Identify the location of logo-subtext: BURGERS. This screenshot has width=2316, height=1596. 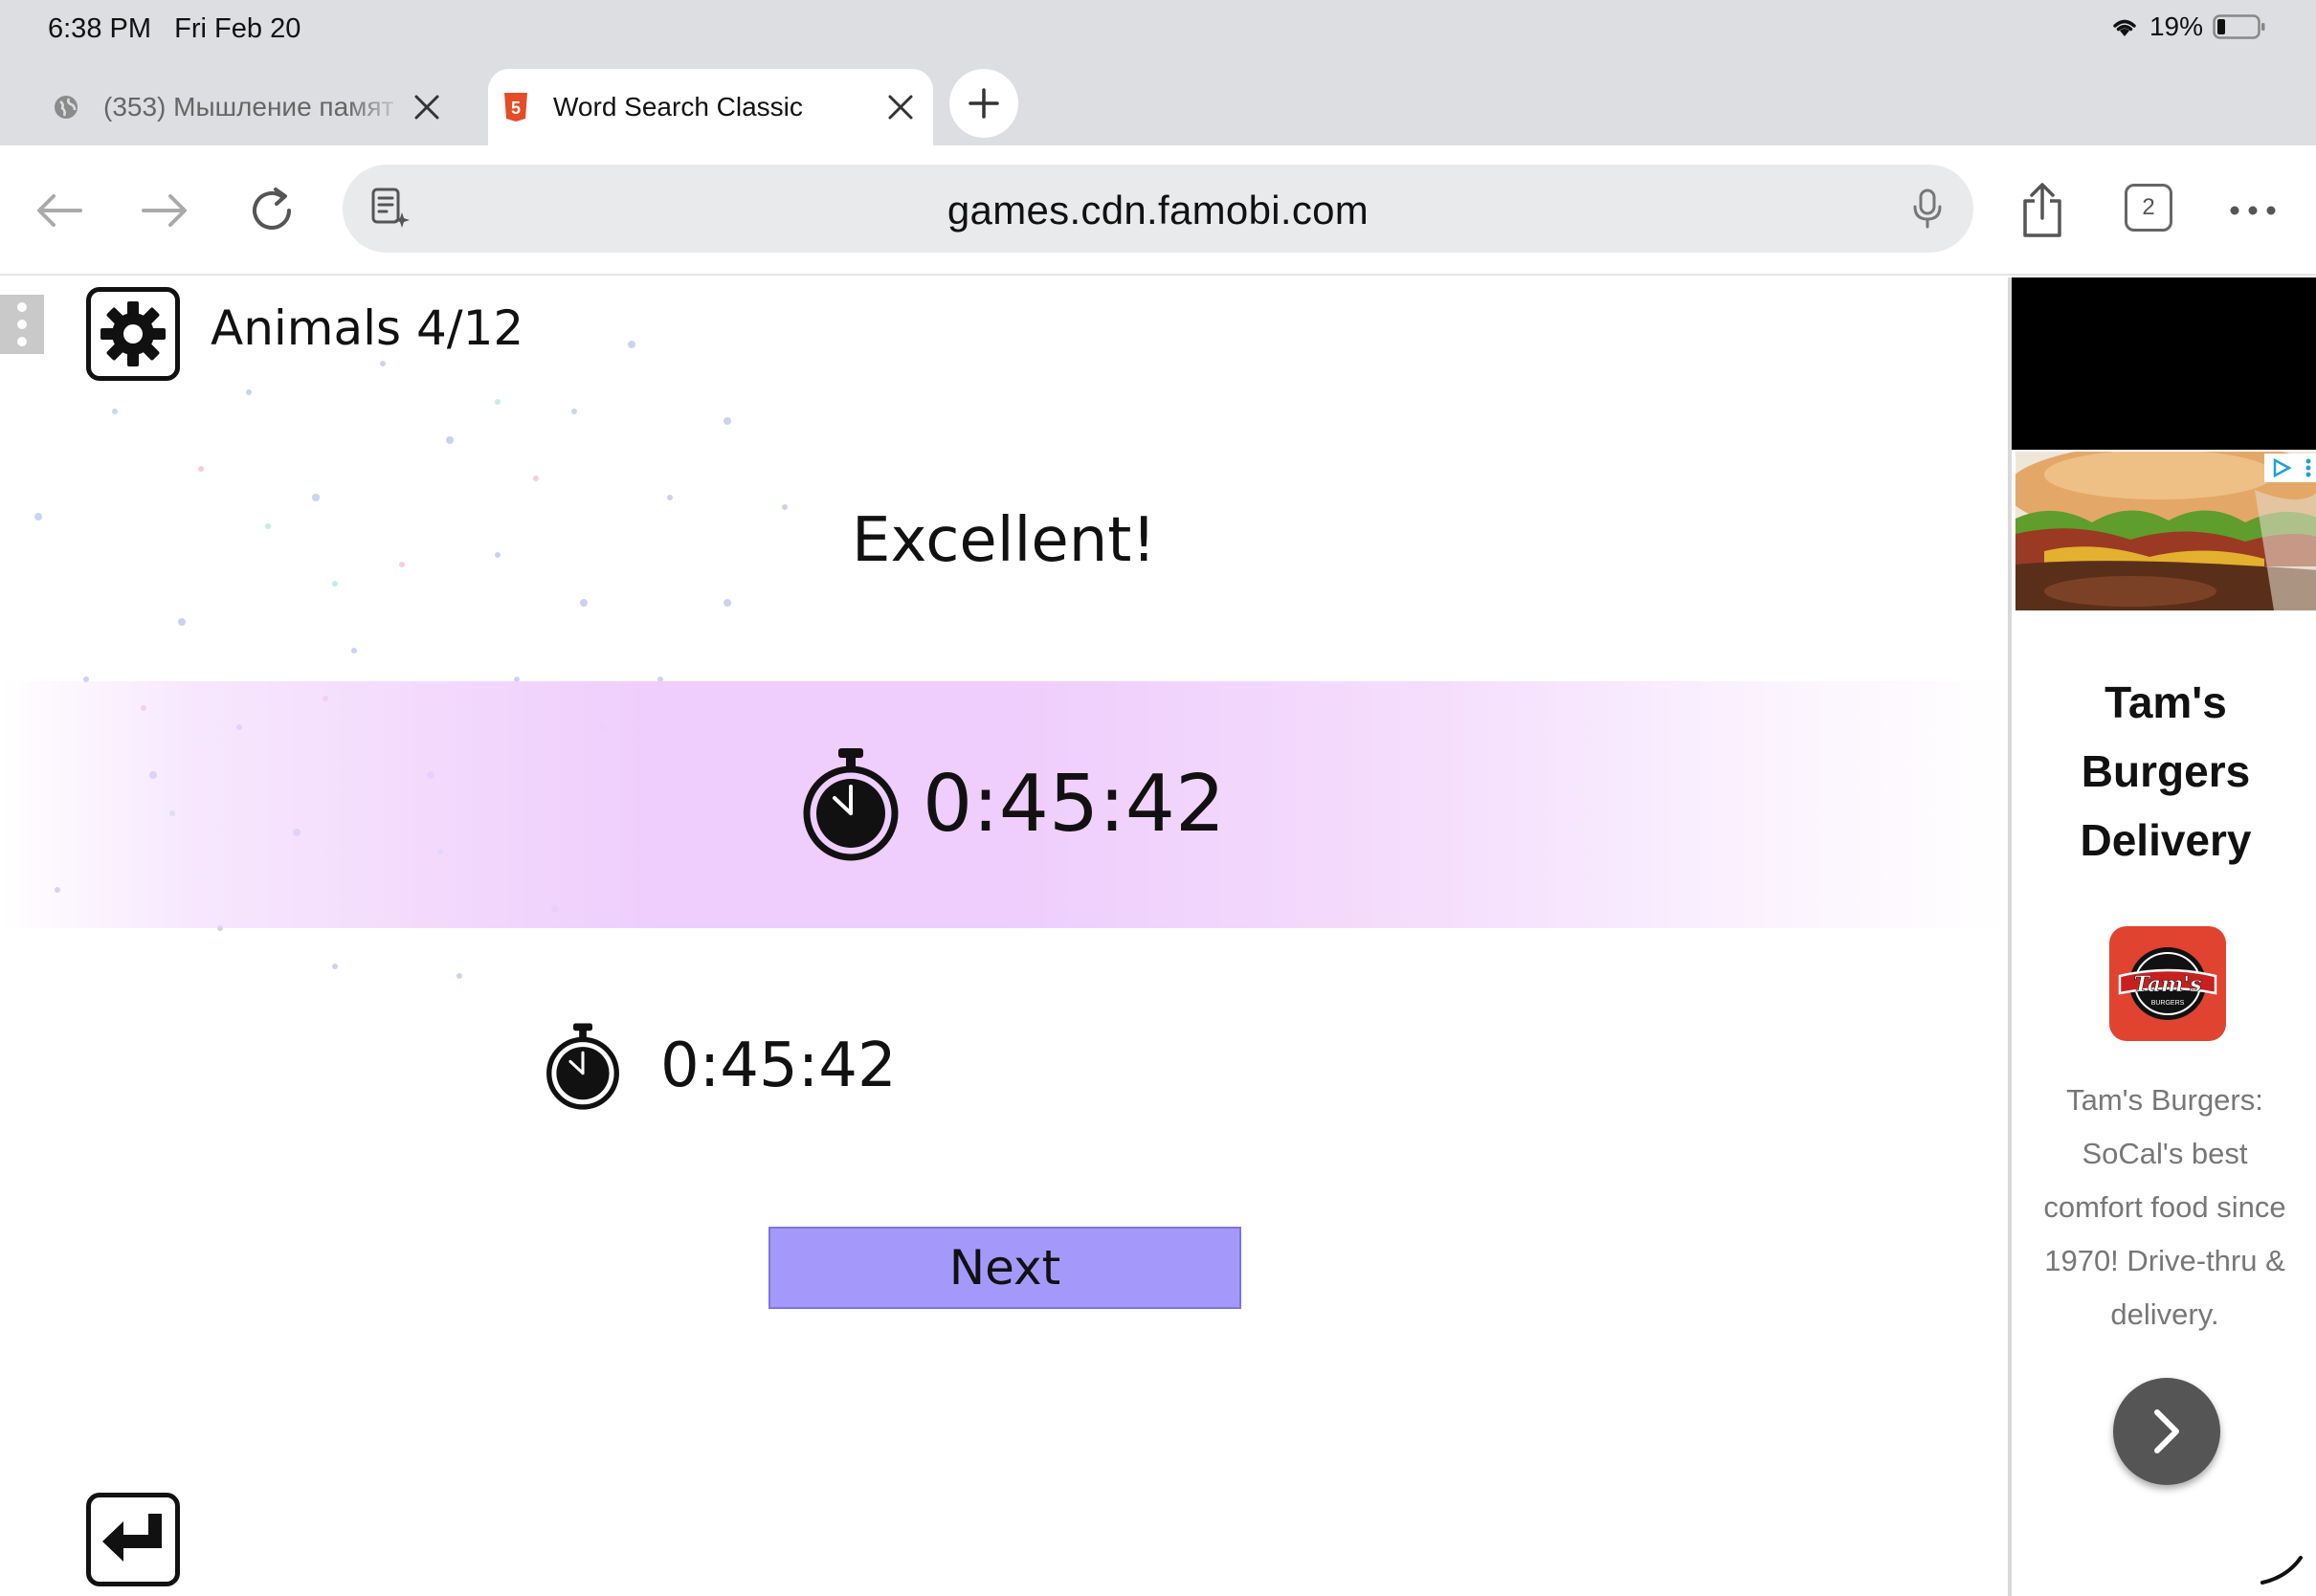
(2168, 1004).